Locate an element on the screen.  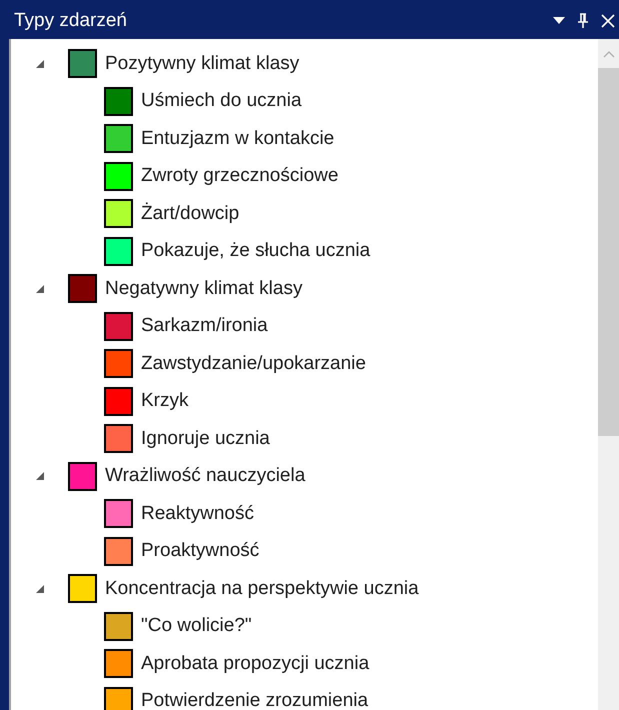
close-icon is located at coordinates (608, 21).